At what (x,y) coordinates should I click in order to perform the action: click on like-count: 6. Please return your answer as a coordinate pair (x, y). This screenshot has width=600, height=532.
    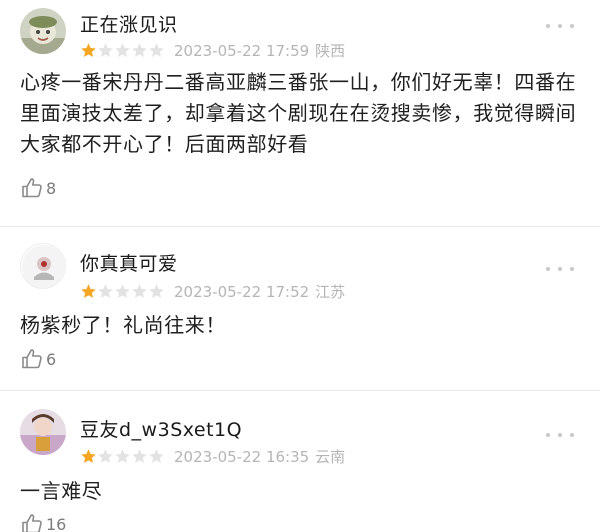
    Looking at the image, I should click on (51, 359).